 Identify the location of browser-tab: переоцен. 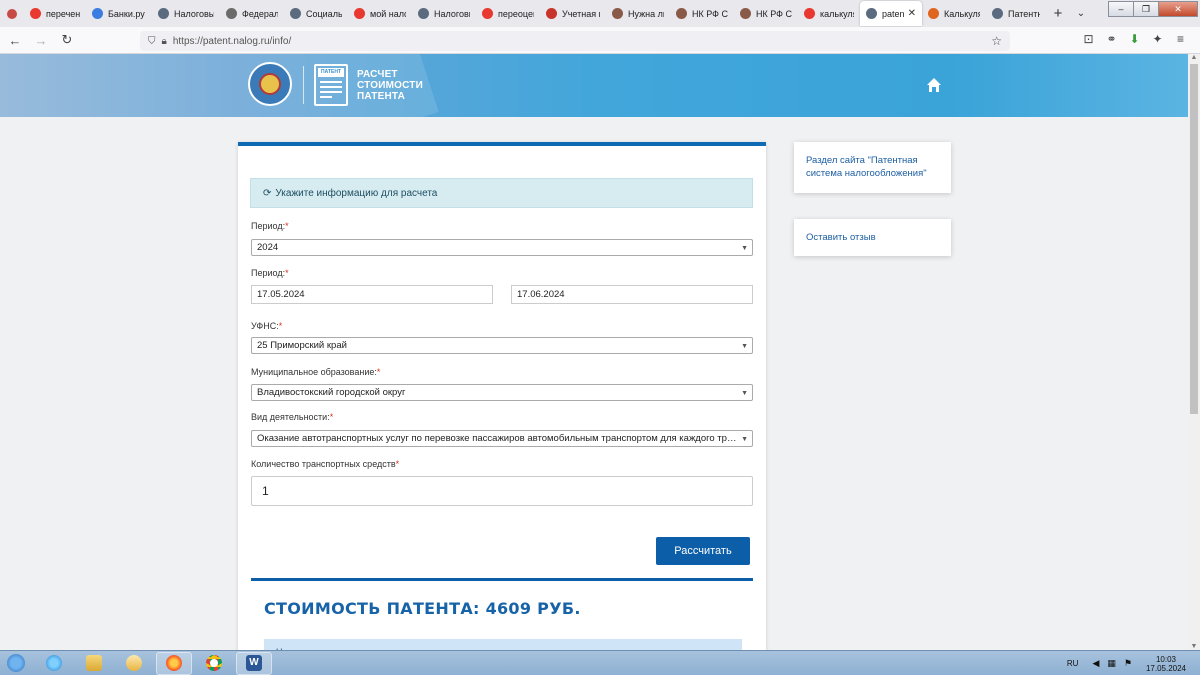
(508, 13).